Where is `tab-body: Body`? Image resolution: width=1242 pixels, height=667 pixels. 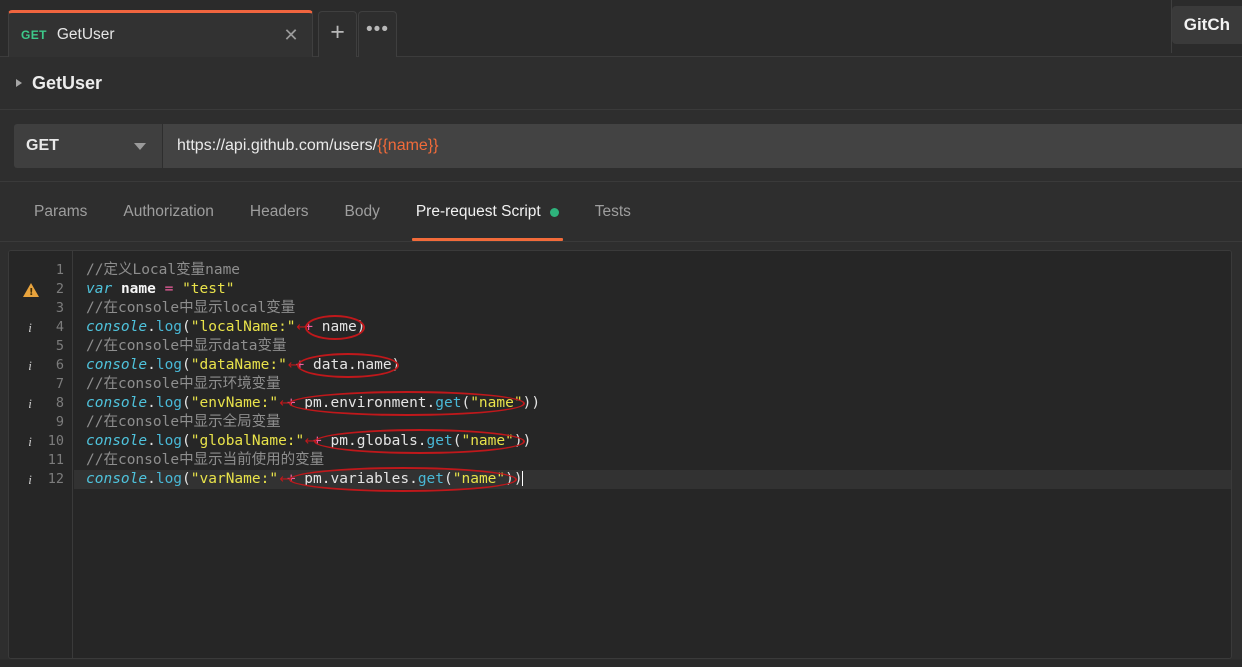 tab-body: Body is located at coordinates (361, 212).